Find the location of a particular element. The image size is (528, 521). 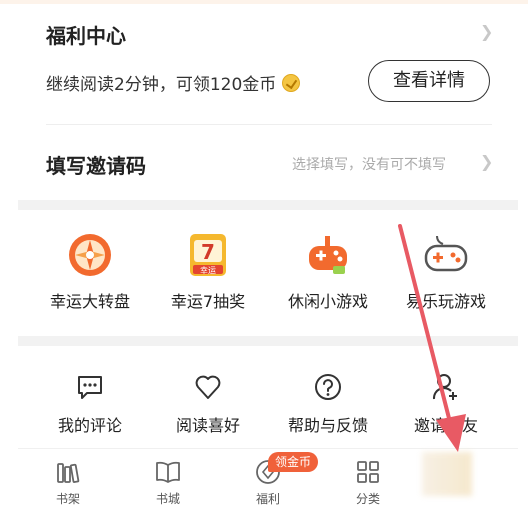

game-item-wheel: 幸运大转盘 is located at coordinates (90, 272).